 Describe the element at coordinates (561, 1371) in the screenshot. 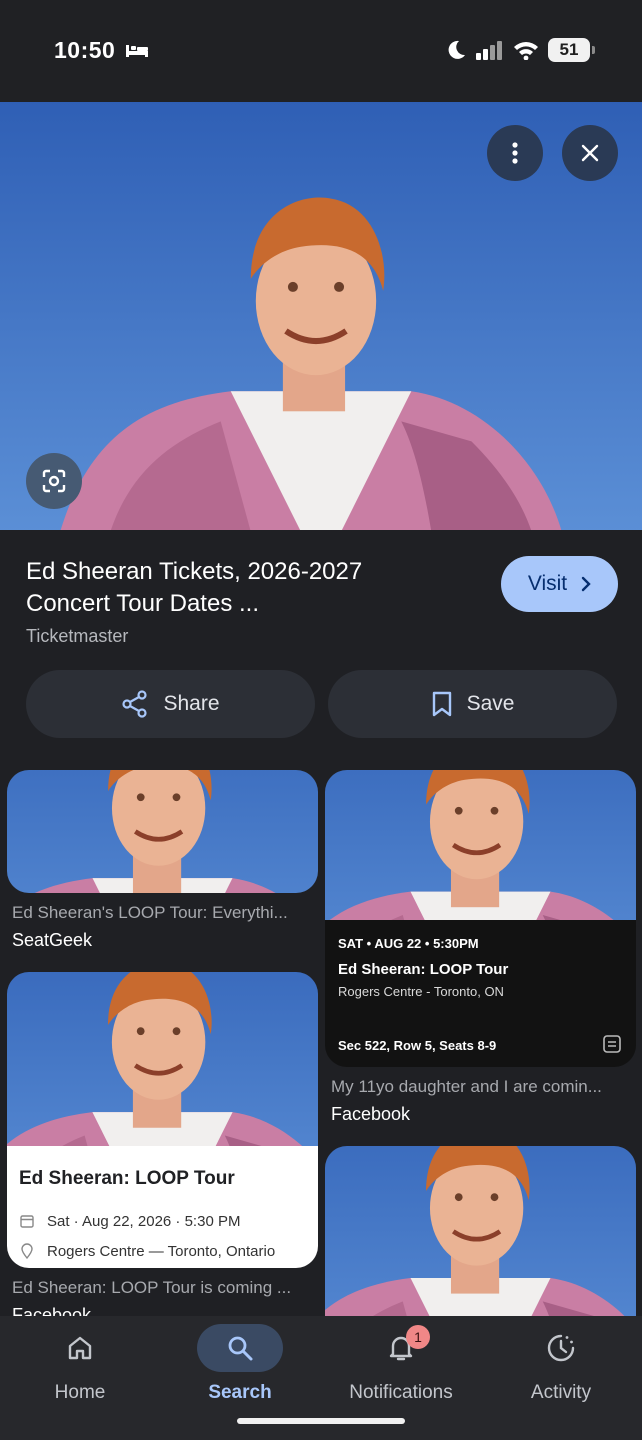

I see `nav-activity: Activity` at that location.